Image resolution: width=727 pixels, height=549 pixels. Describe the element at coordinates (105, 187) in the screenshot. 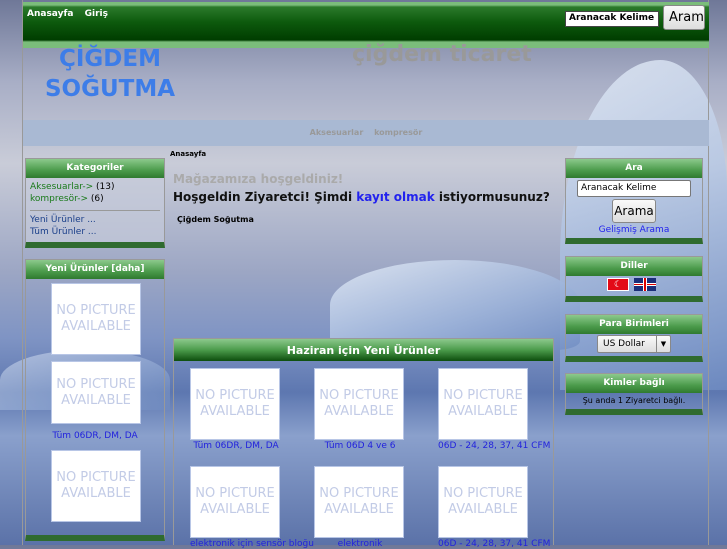

I see `category-count: (13)` at that location.